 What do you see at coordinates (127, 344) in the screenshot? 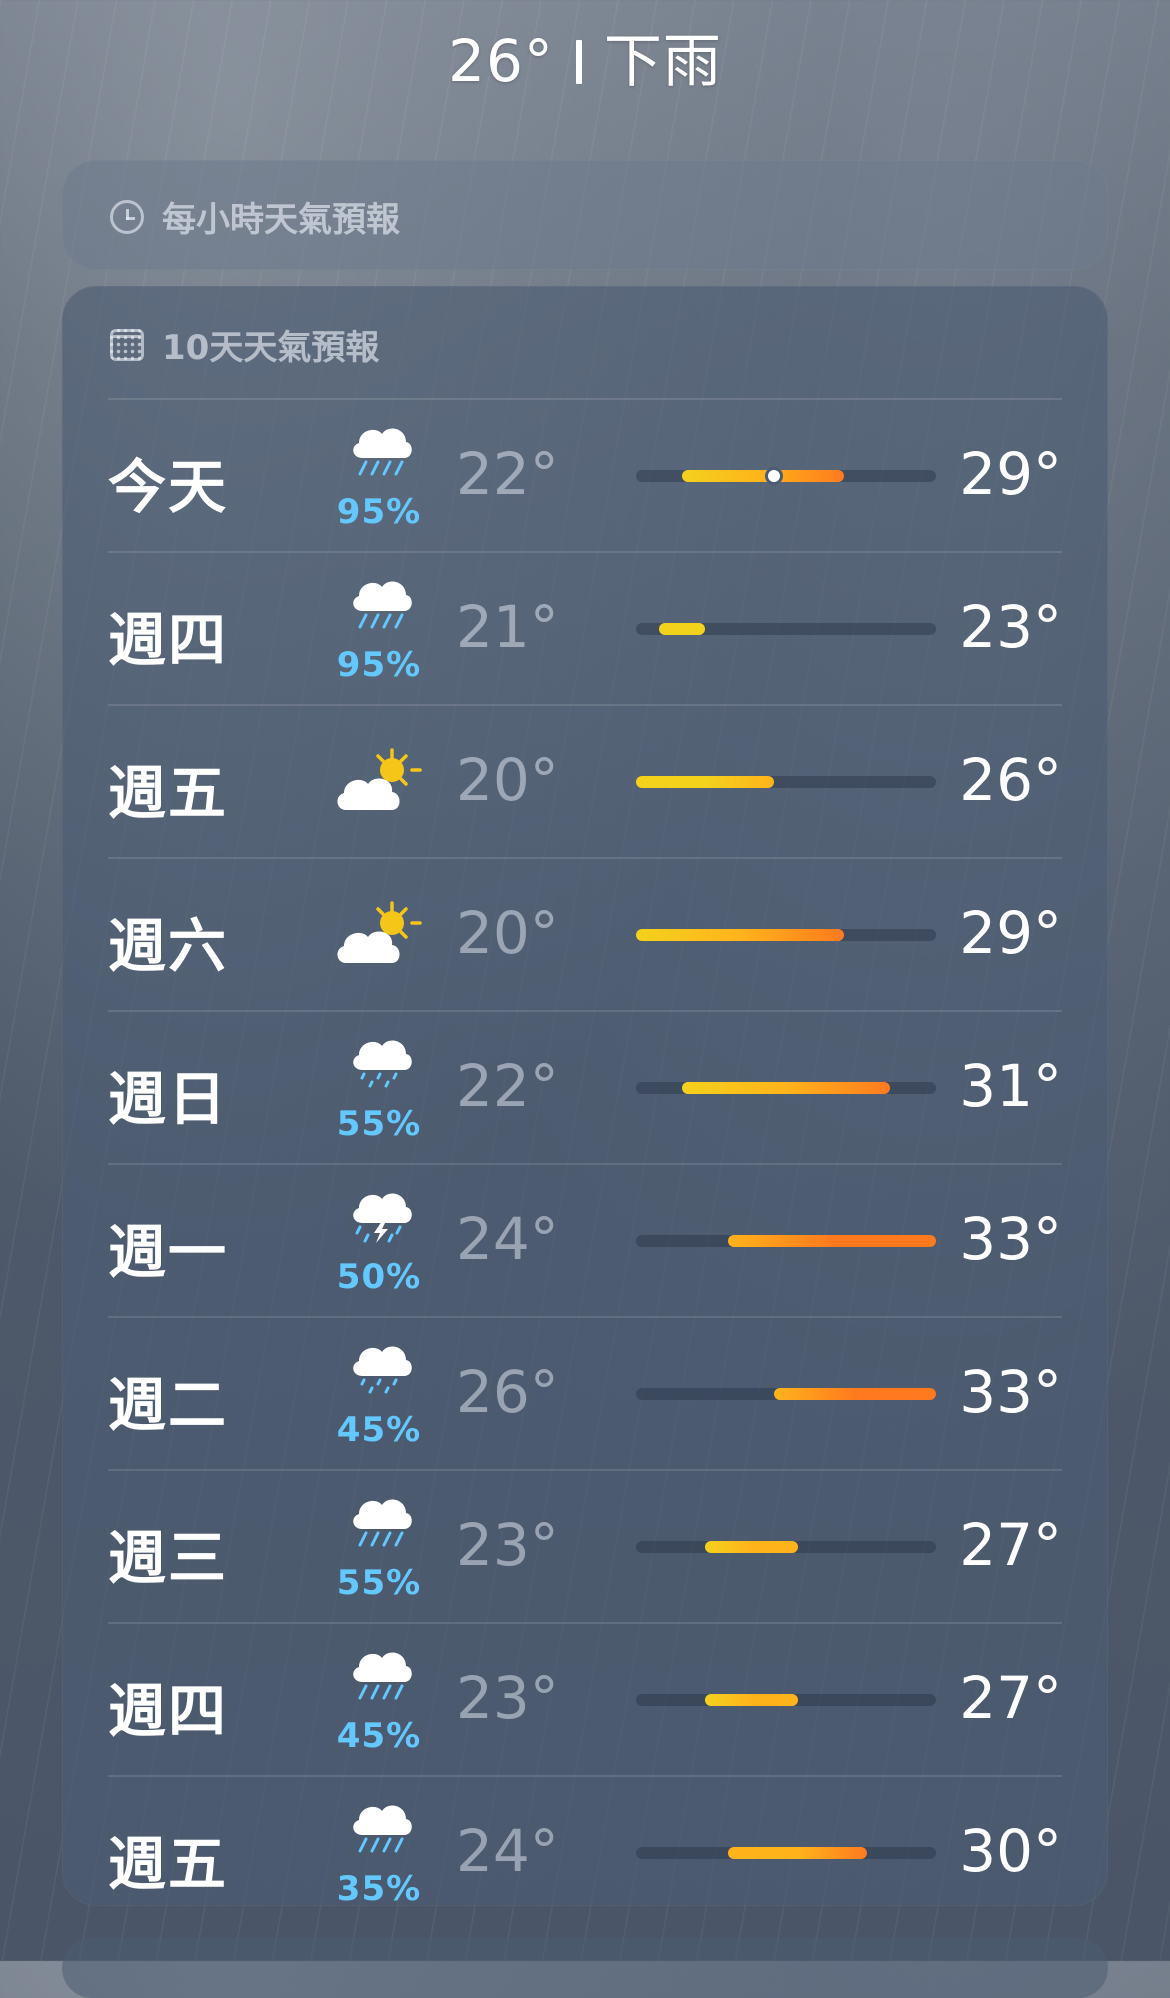
I see `calendar-icon` at bounding box center [127, 344].